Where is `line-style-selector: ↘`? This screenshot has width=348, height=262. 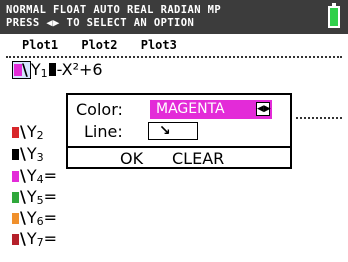
line-style-selector: ↘ is located at coordinates (173, 131).